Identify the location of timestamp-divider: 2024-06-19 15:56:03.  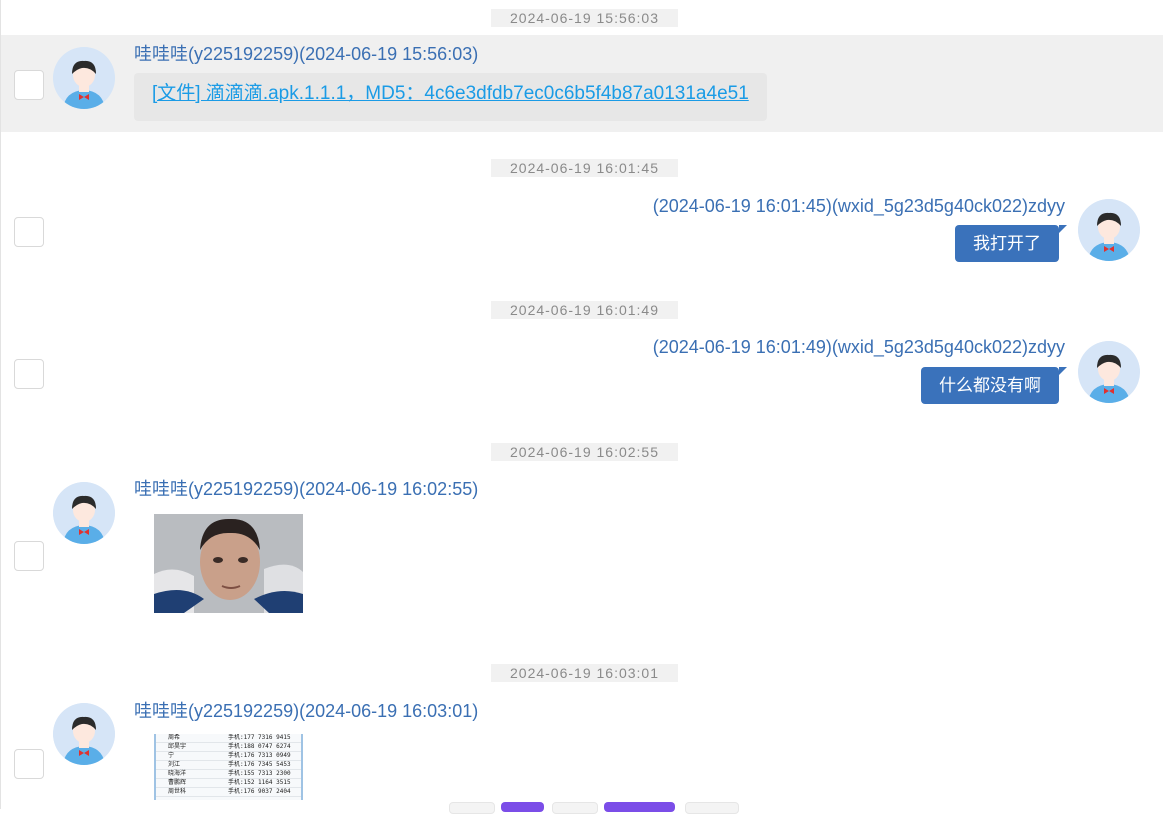
(584, 18).